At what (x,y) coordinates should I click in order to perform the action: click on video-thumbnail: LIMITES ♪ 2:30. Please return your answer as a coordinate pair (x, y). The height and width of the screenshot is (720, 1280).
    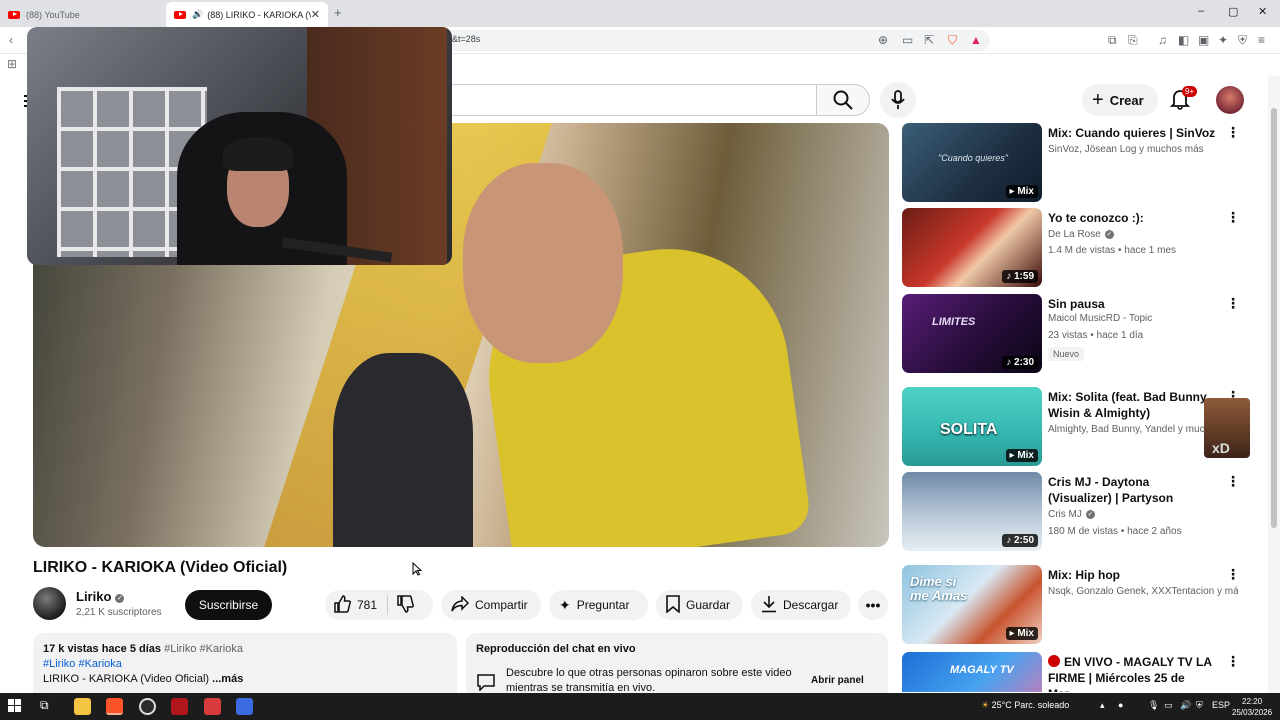
    Looking at the image, I should click on (972, 333).